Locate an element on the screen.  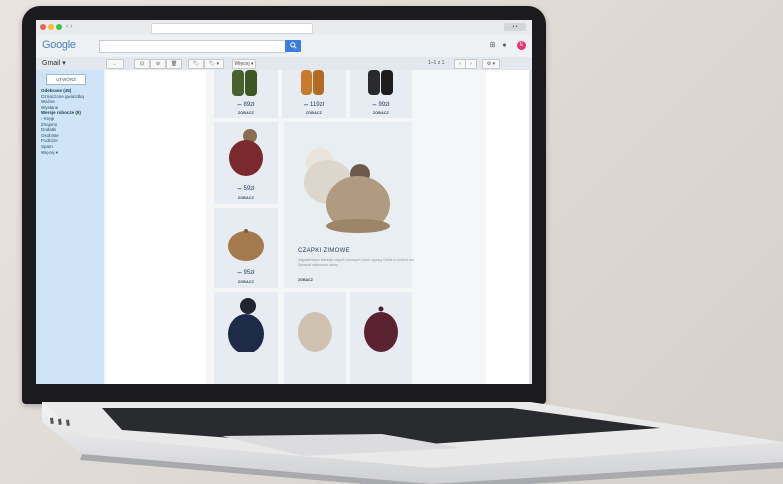
apps-grid-icon: ⊞ is located at coordinates (492, 45).